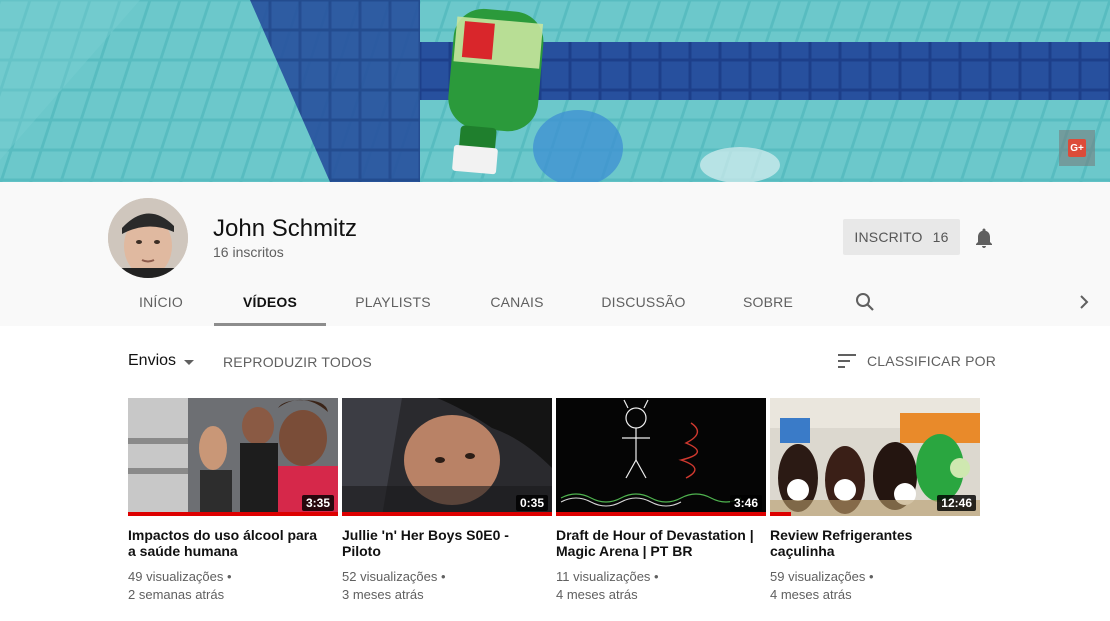  I want to click on video-thumbnail: 0:35, so click(447, 457).